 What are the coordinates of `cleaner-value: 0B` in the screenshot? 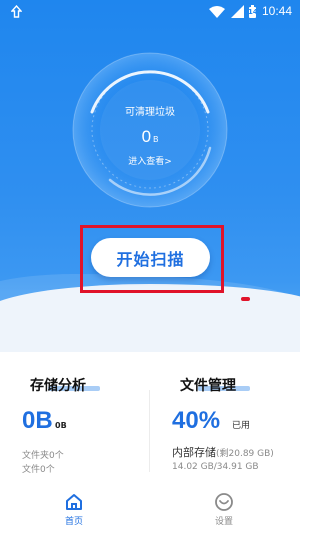 It's located at (150, 137).